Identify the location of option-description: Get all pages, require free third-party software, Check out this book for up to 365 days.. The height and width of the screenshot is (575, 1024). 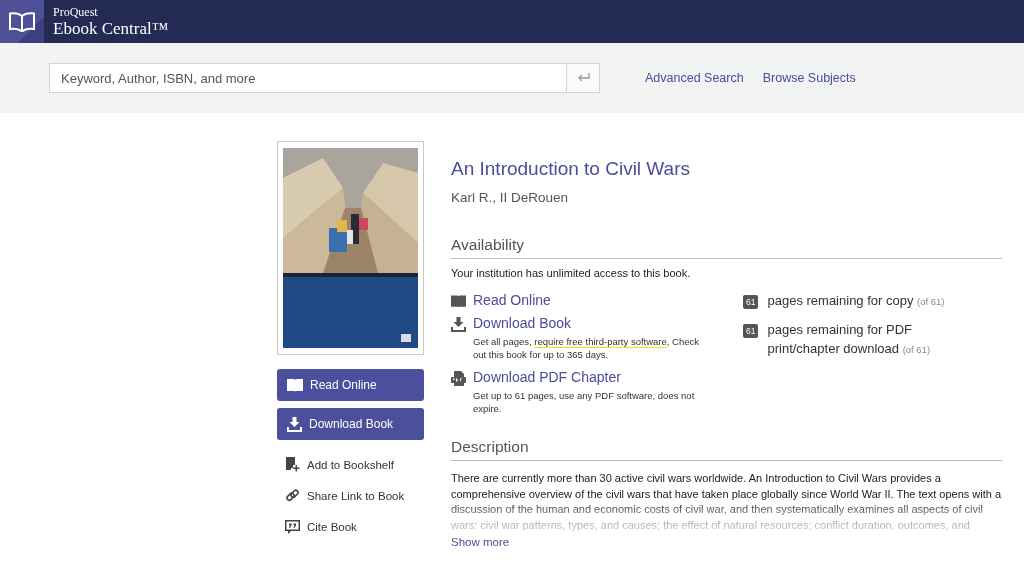
(586, 348).